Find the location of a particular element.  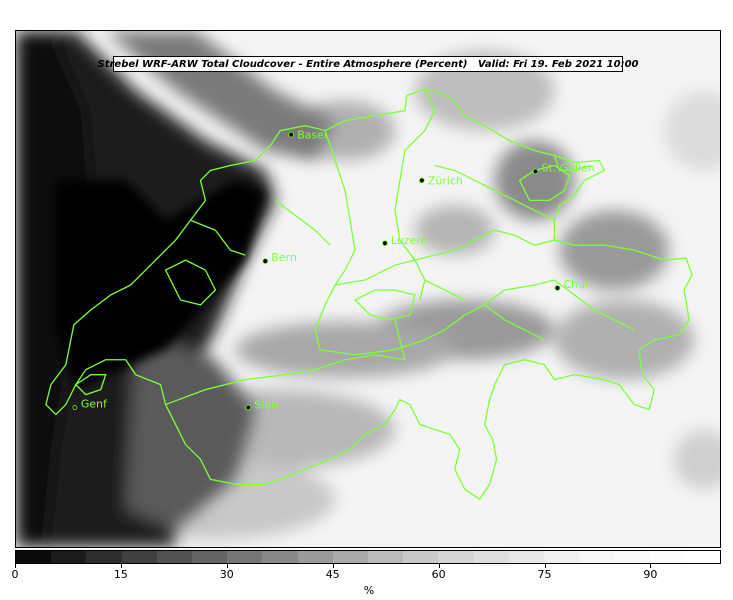

city-label-st-gallen: St. Gallen is located at coordinates (568, 167).